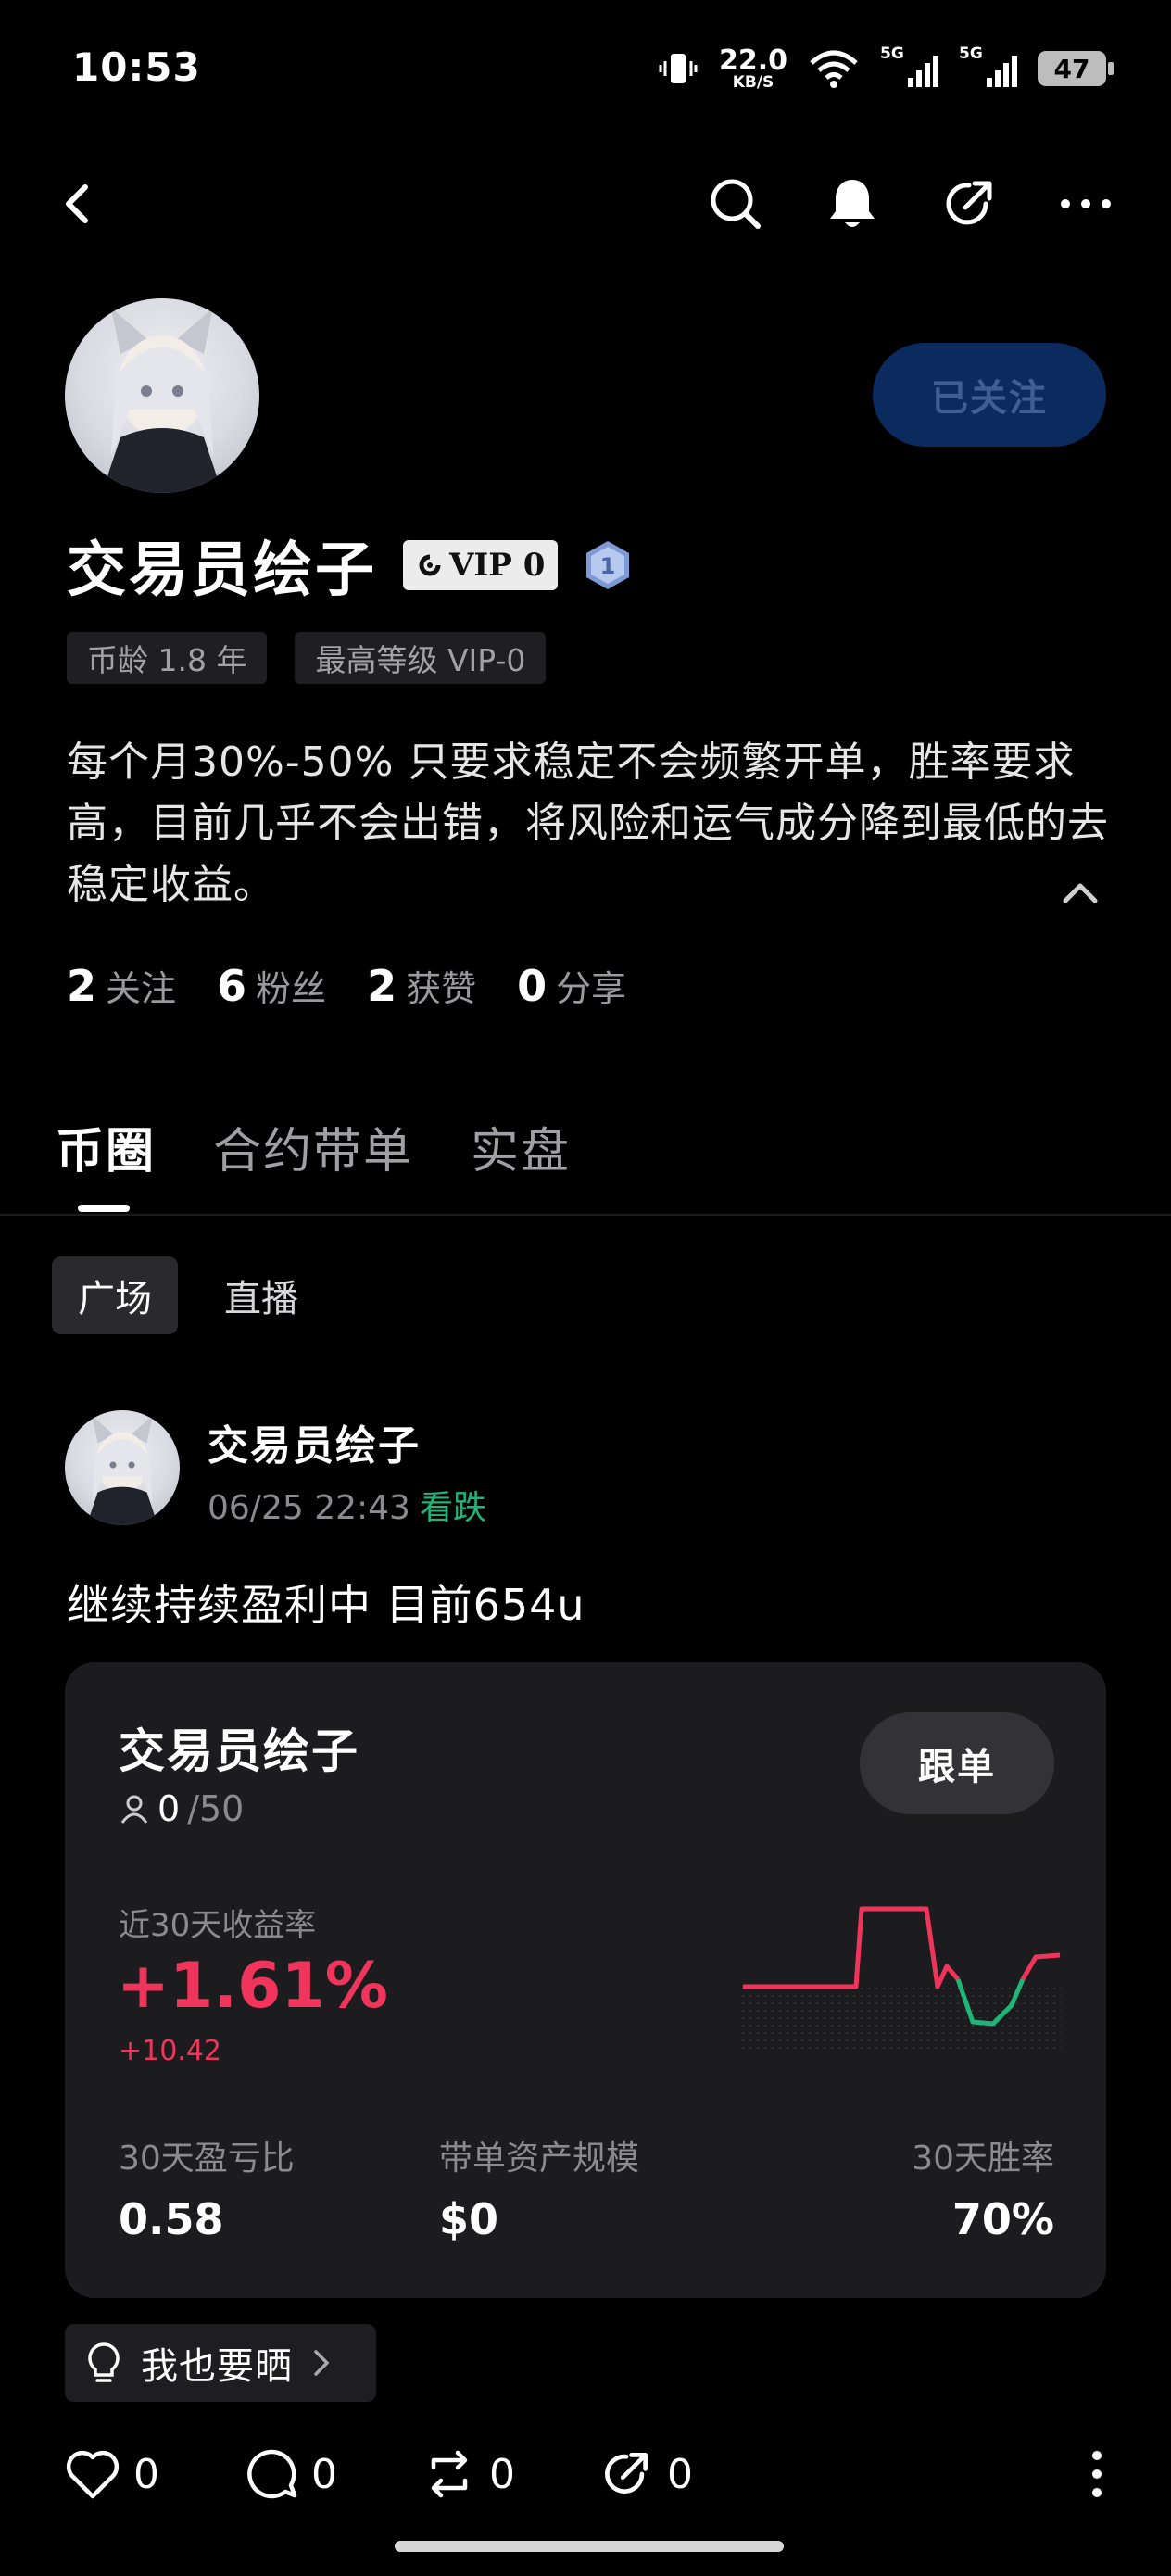 Image resolution: width=1171 pixels, height=2576 pixels. Describe the element at coordinates (218, 1926) in the screenshot. I see `roi-label: 近30天收益率` at that location.